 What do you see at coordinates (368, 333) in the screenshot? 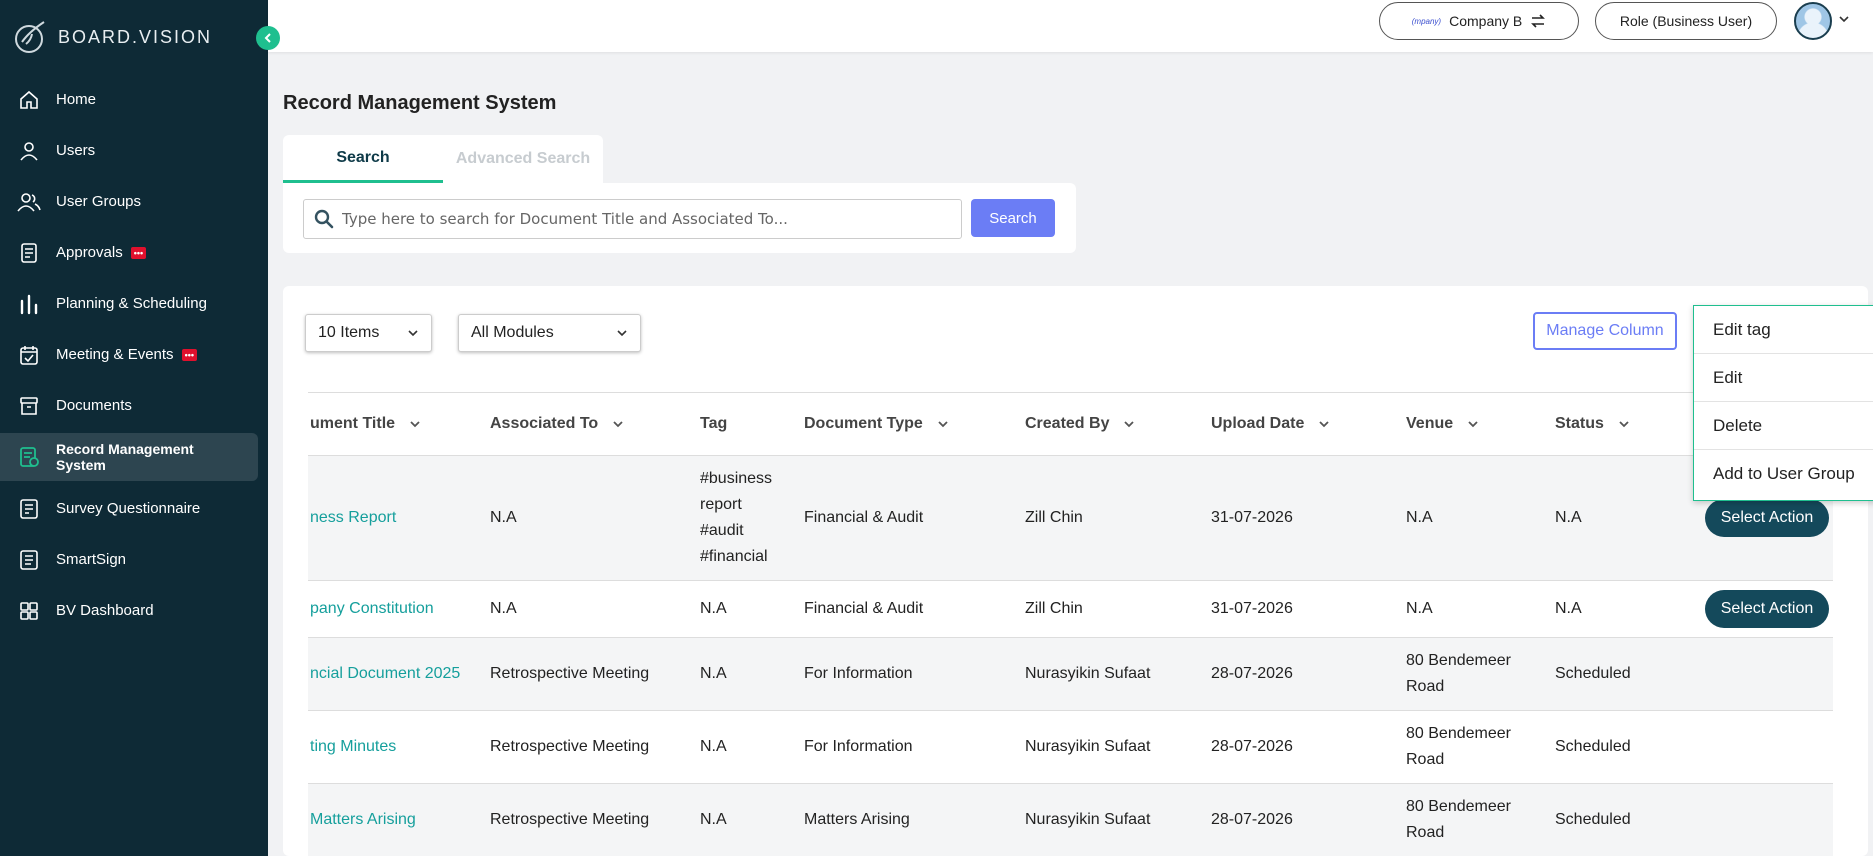
I see `items-per-page-select: 10 Items` at bounding box center [368, 333].